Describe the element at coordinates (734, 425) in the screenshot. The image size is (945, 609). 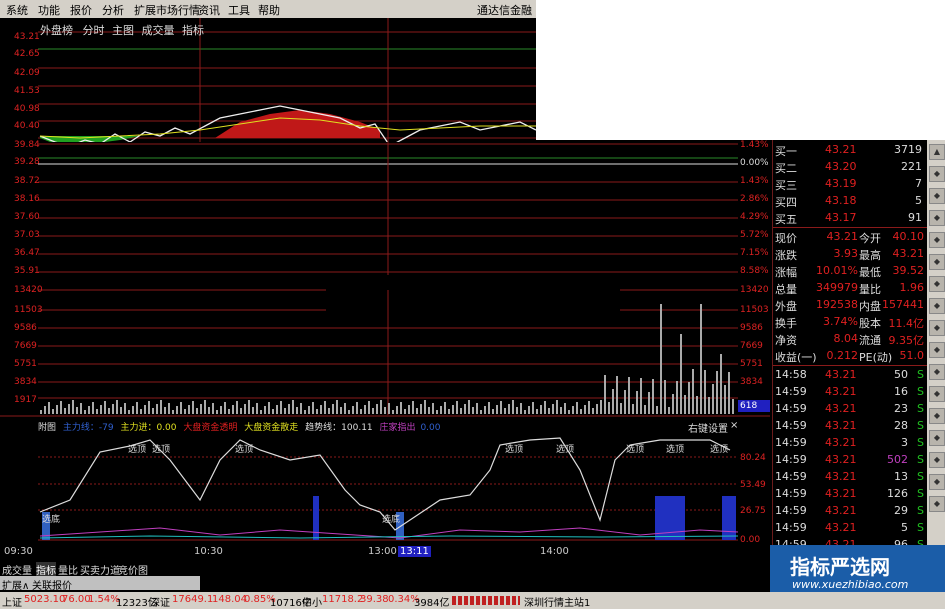
I see `close-icon: ×` at that location.